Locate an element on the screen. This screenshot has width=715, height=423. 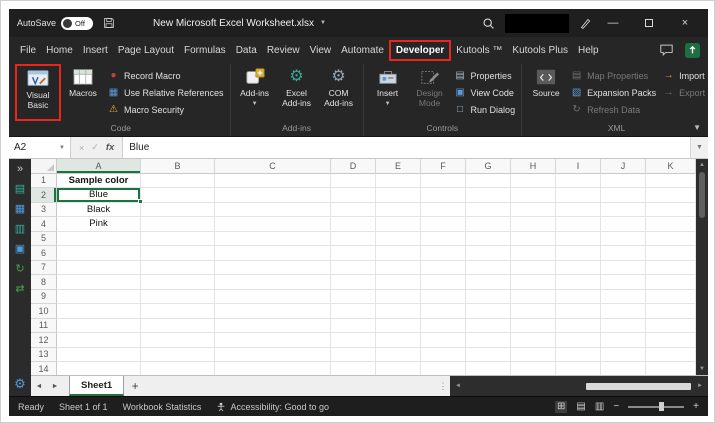
cell-I2 is located at coordinates (578, 195).